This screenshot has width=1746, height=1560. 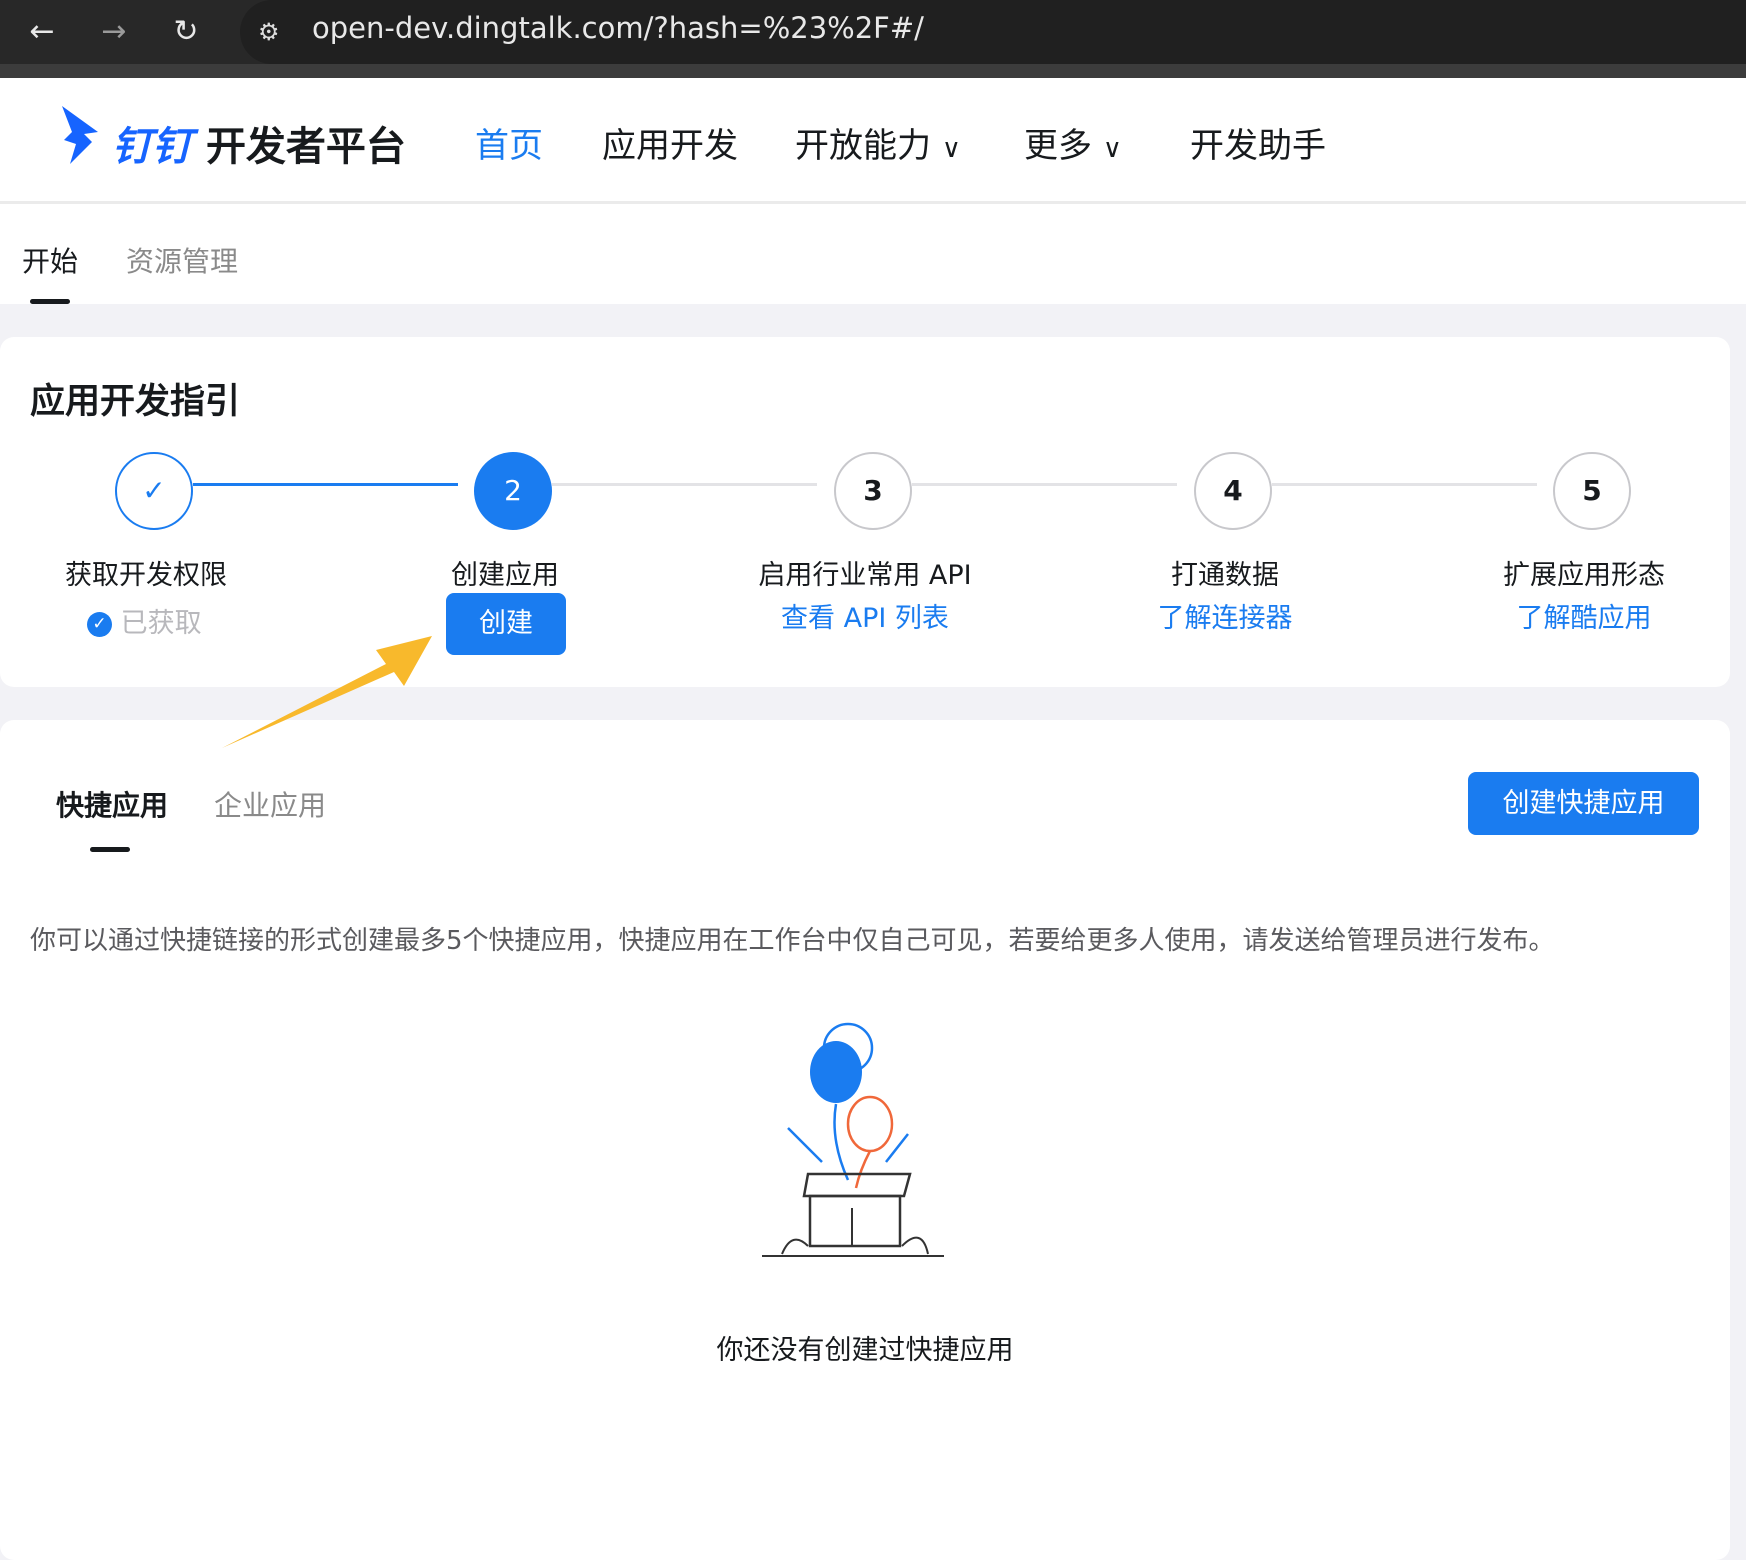 What do you see at coordinates (50, 260) in the screenshot?
I see `tab-start: 开始` at bounding box center [50, 260].